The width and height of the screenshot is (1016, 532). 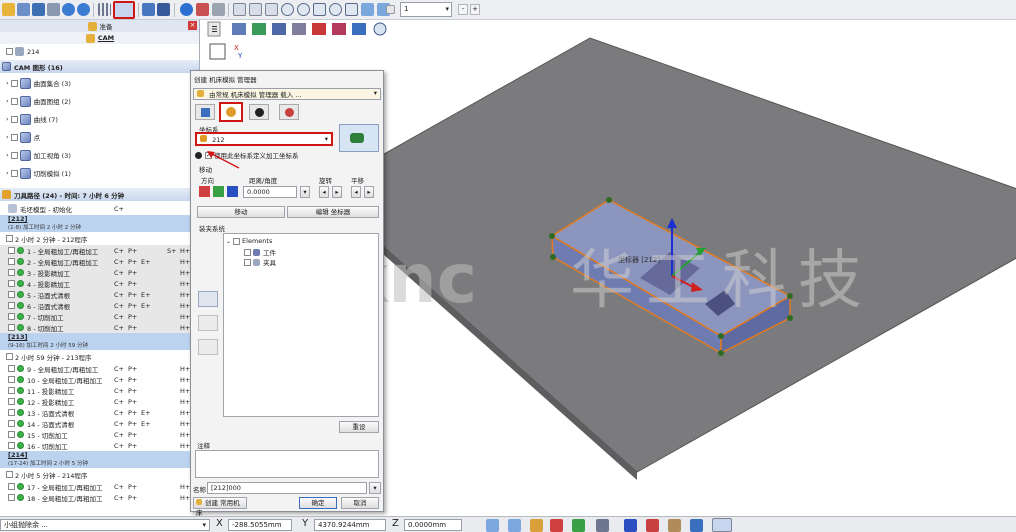 I want to click on zoom-icon, so click(x=303, y=9).